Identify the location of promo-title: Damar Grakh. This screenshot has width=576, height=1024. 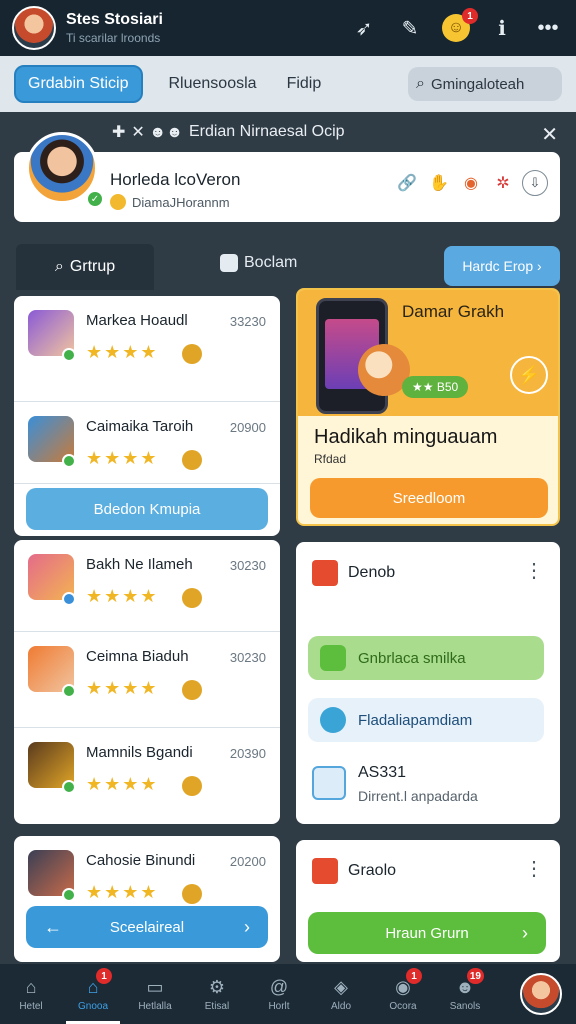
(453, 311).